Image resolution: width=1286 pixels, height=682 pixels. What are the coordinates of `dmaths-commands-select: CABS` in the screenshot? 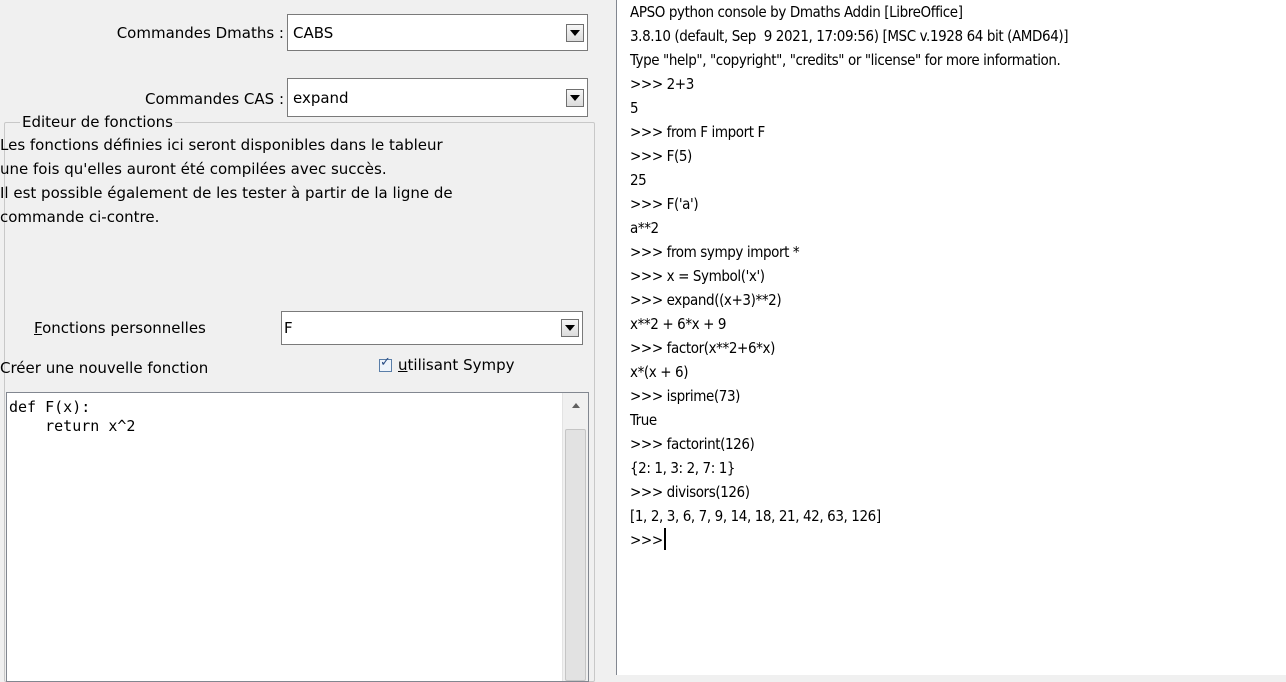 It's located at (437, 32).